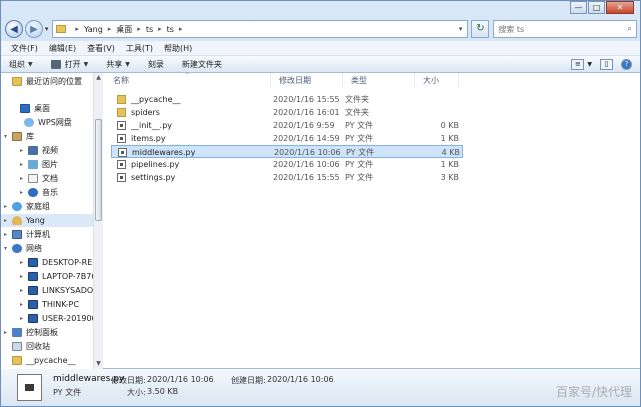 The image size is (641, 407). Describe the element at coordinates (156, 64) in the screenshot. I see `burn-button: 刻录` at that location.